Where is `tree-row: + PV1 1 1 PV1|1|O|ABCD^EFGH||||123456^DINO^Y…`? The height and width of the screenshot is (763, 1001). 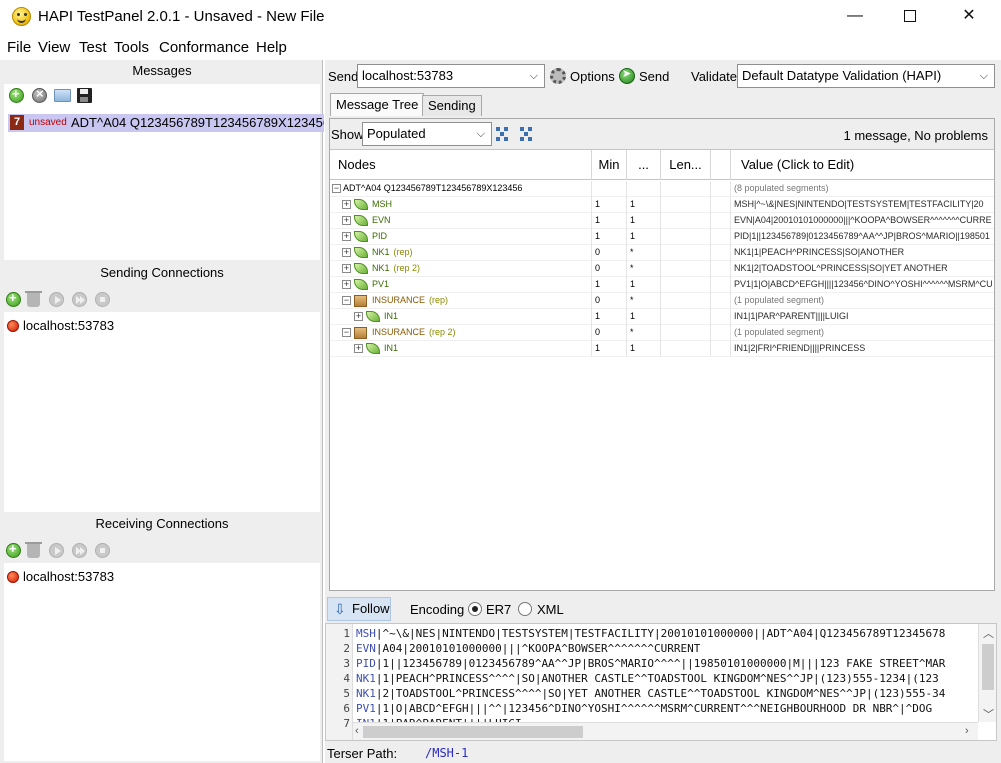
tree-row: + PV1 1 1 PV1|1|O|ABCD^EFGH||||123456^DINO^Y… is located at coordinates (662, 285).